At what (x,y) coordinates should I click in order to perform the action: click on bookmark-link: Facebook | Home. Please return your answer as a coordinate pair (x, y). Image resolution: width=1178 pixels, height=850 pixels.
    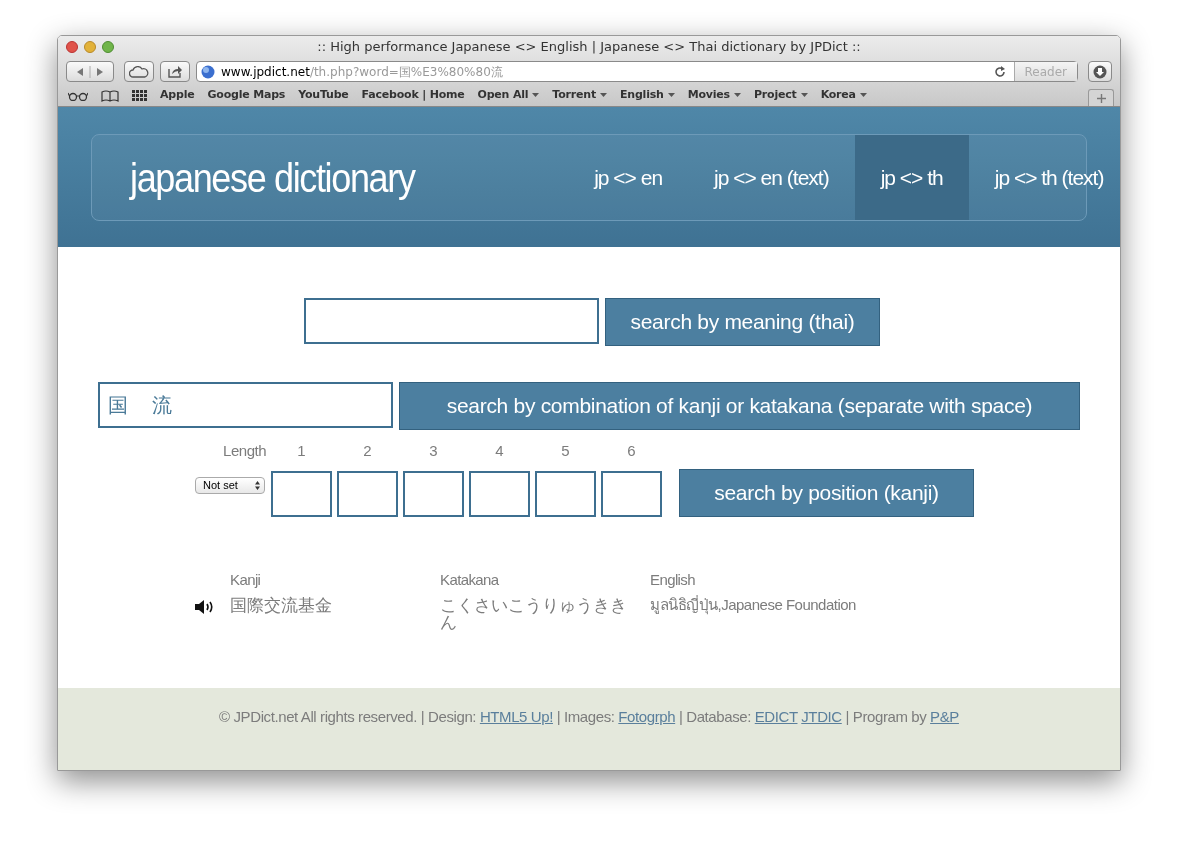
    Looking at the image, I should click on (413, 95).